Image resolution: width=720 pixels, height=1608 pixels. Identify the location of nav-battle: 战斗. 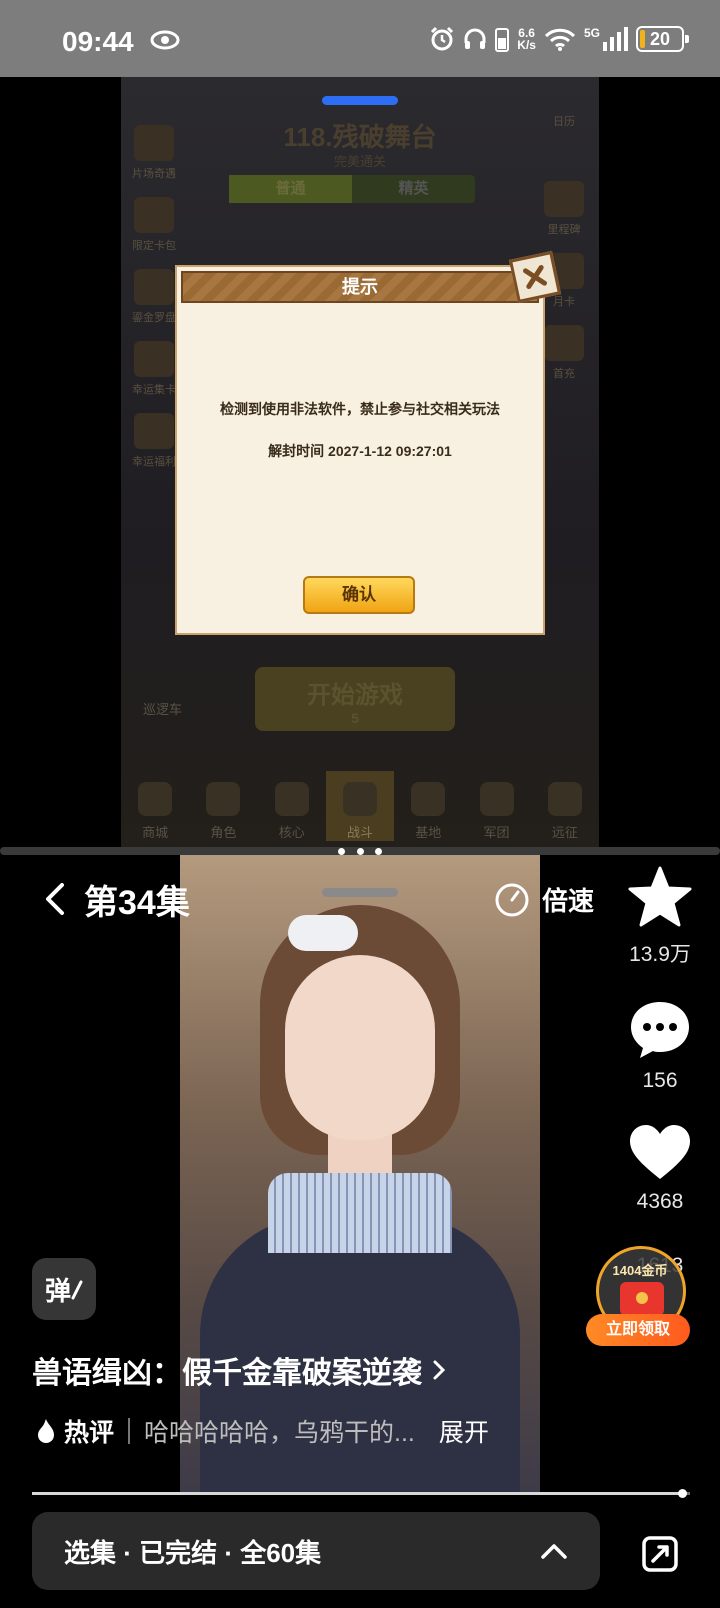
(360, 806).